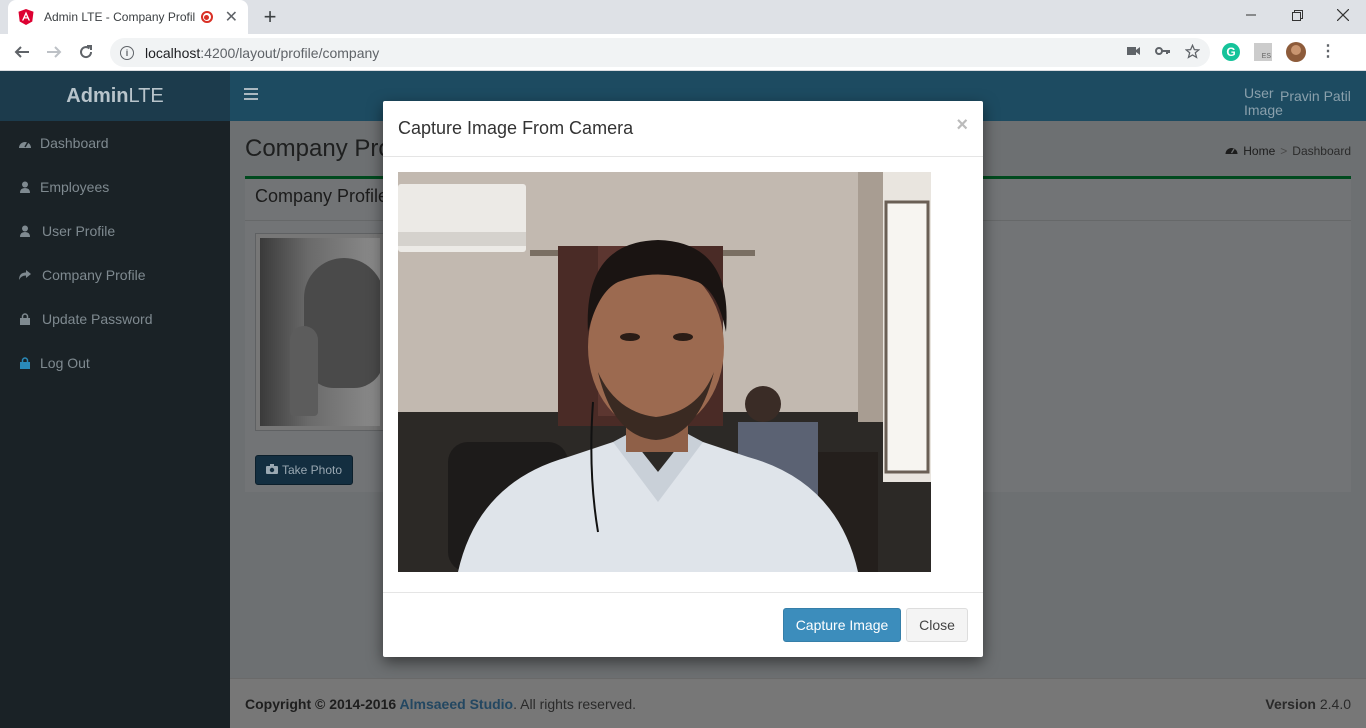  Describe the element at coordinates (683, 129) in the screenshot. I see `modal-header: Capture Image From Camera ×` at that location.